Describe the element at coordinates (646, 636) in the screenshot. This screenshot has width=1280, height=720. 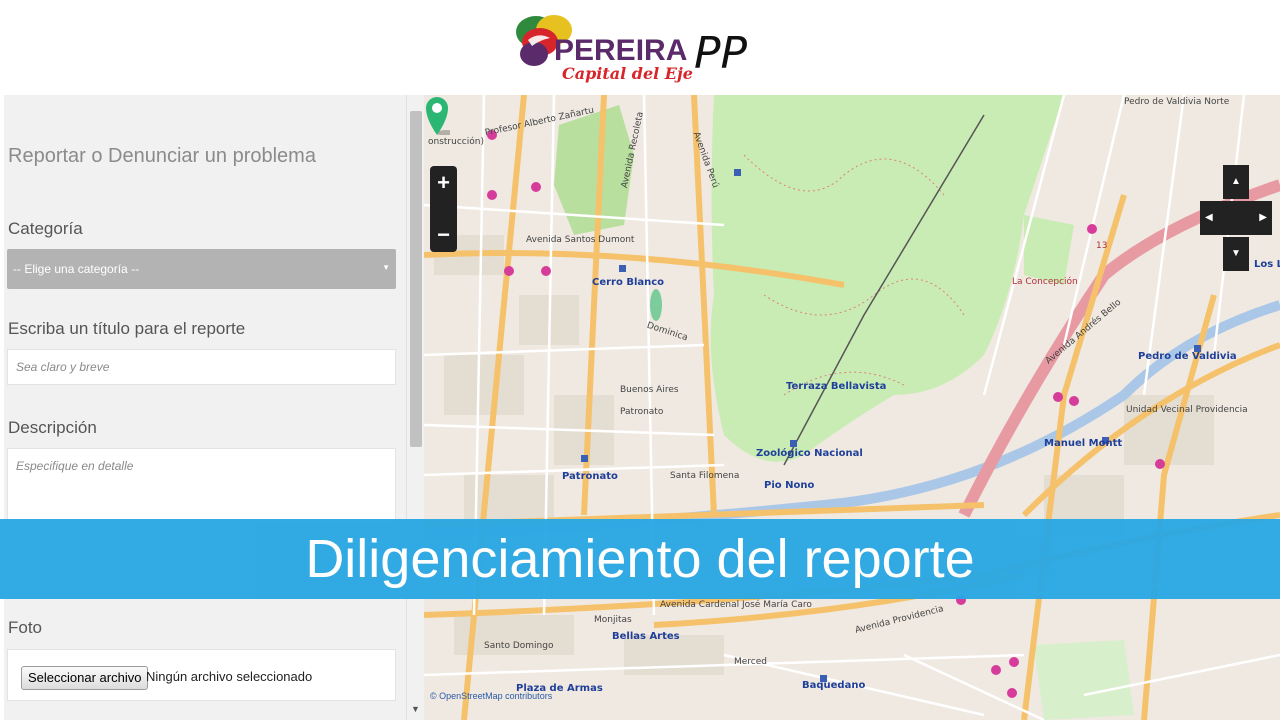
I see `map-label-bellas-artes: Bellas Artes` at that location.